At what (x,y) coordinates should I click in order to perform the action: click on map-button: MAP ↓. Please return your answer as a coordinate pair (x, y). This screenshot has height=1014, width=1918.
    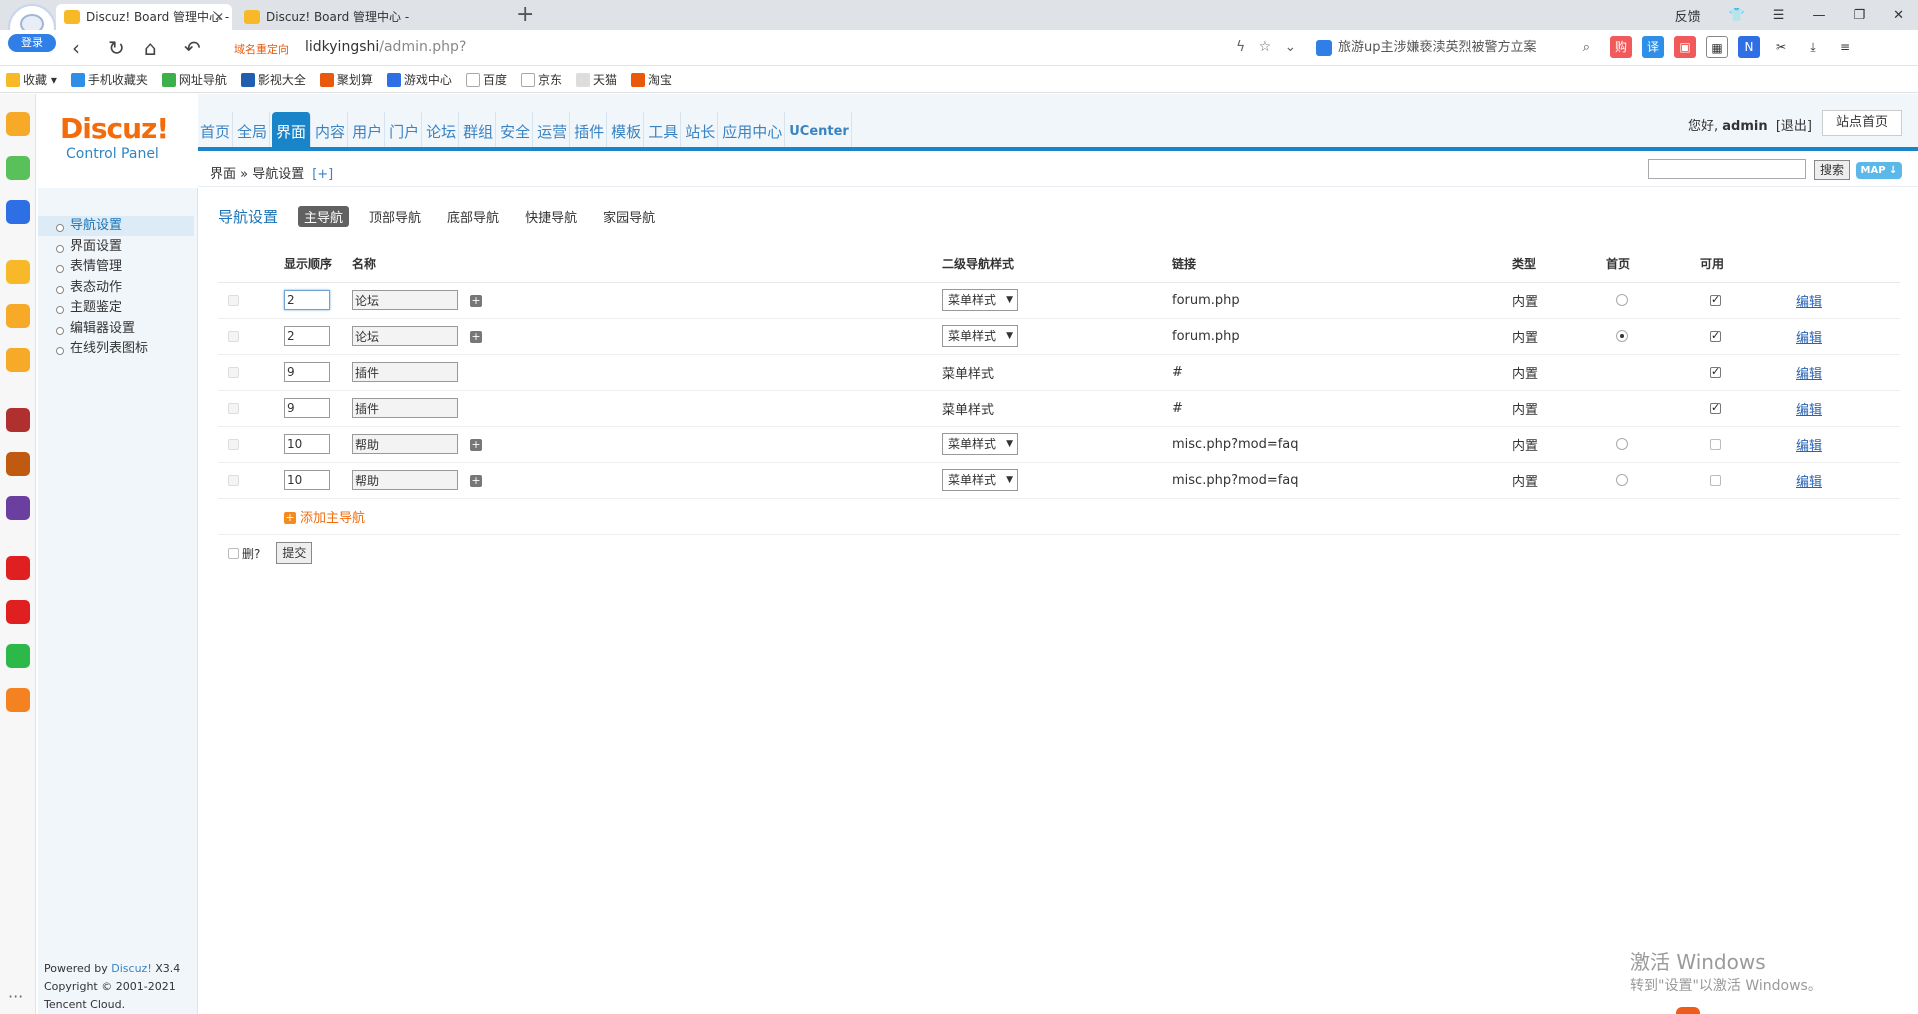
    Looking at the image, I should click on (1879, 170).